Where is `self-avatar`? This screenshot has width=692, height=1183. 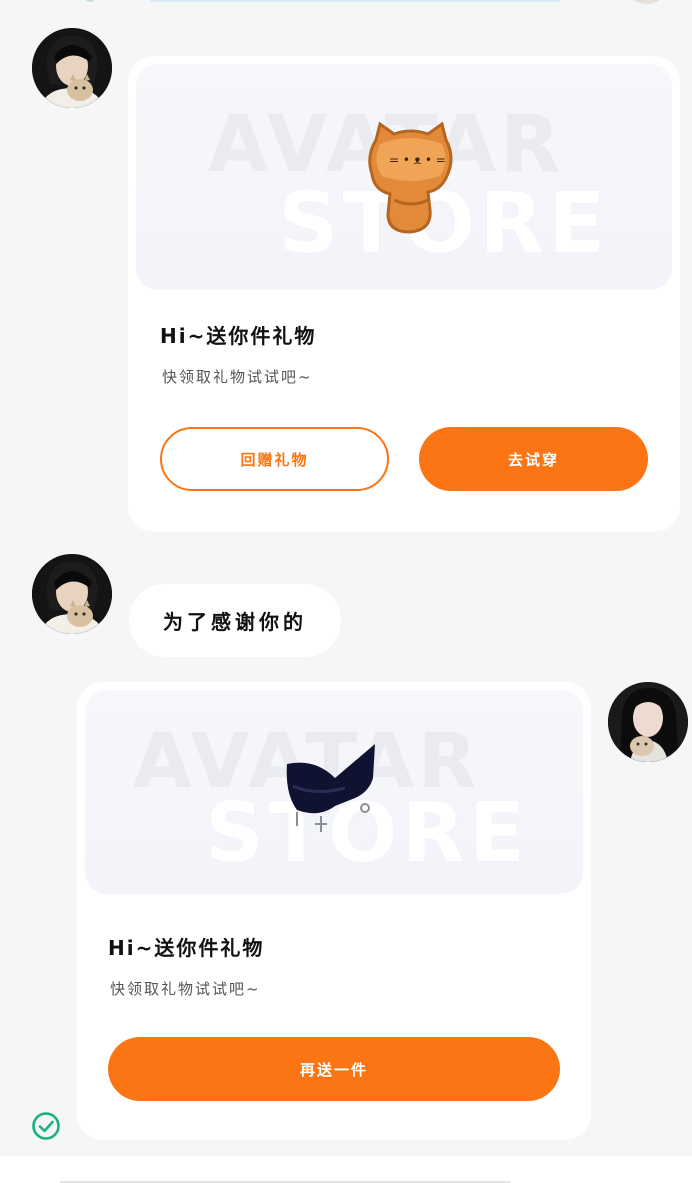 self-avatar is located at coordinates (648, 722).